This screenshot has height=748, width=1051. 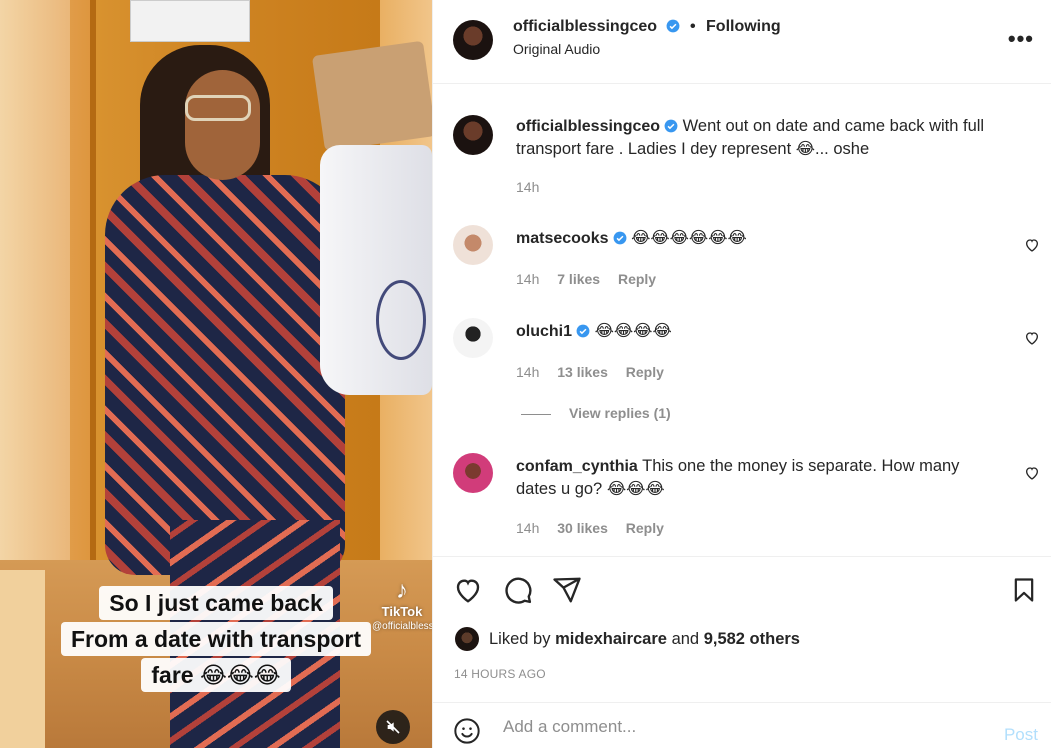 I want to click on mute-button, so click(x=393, y=727).